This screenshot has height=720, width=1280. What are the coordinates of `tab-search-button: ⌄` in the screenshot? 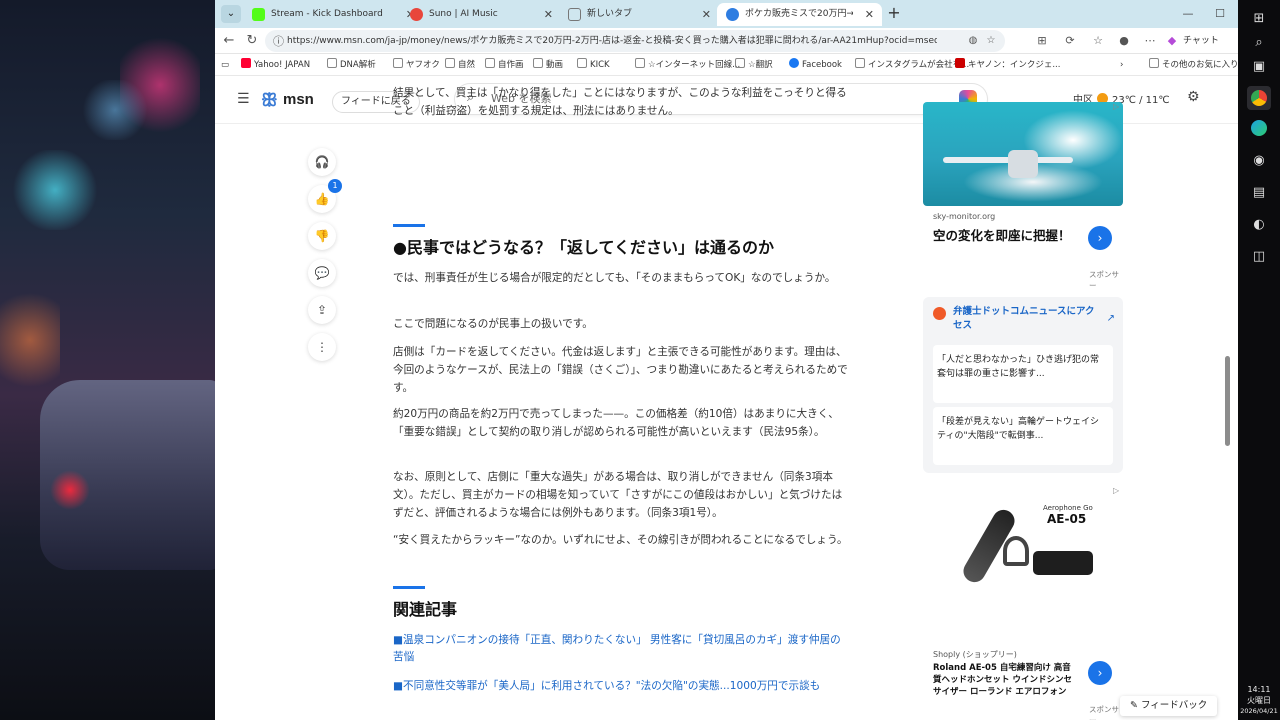 It's located at (231, 14).